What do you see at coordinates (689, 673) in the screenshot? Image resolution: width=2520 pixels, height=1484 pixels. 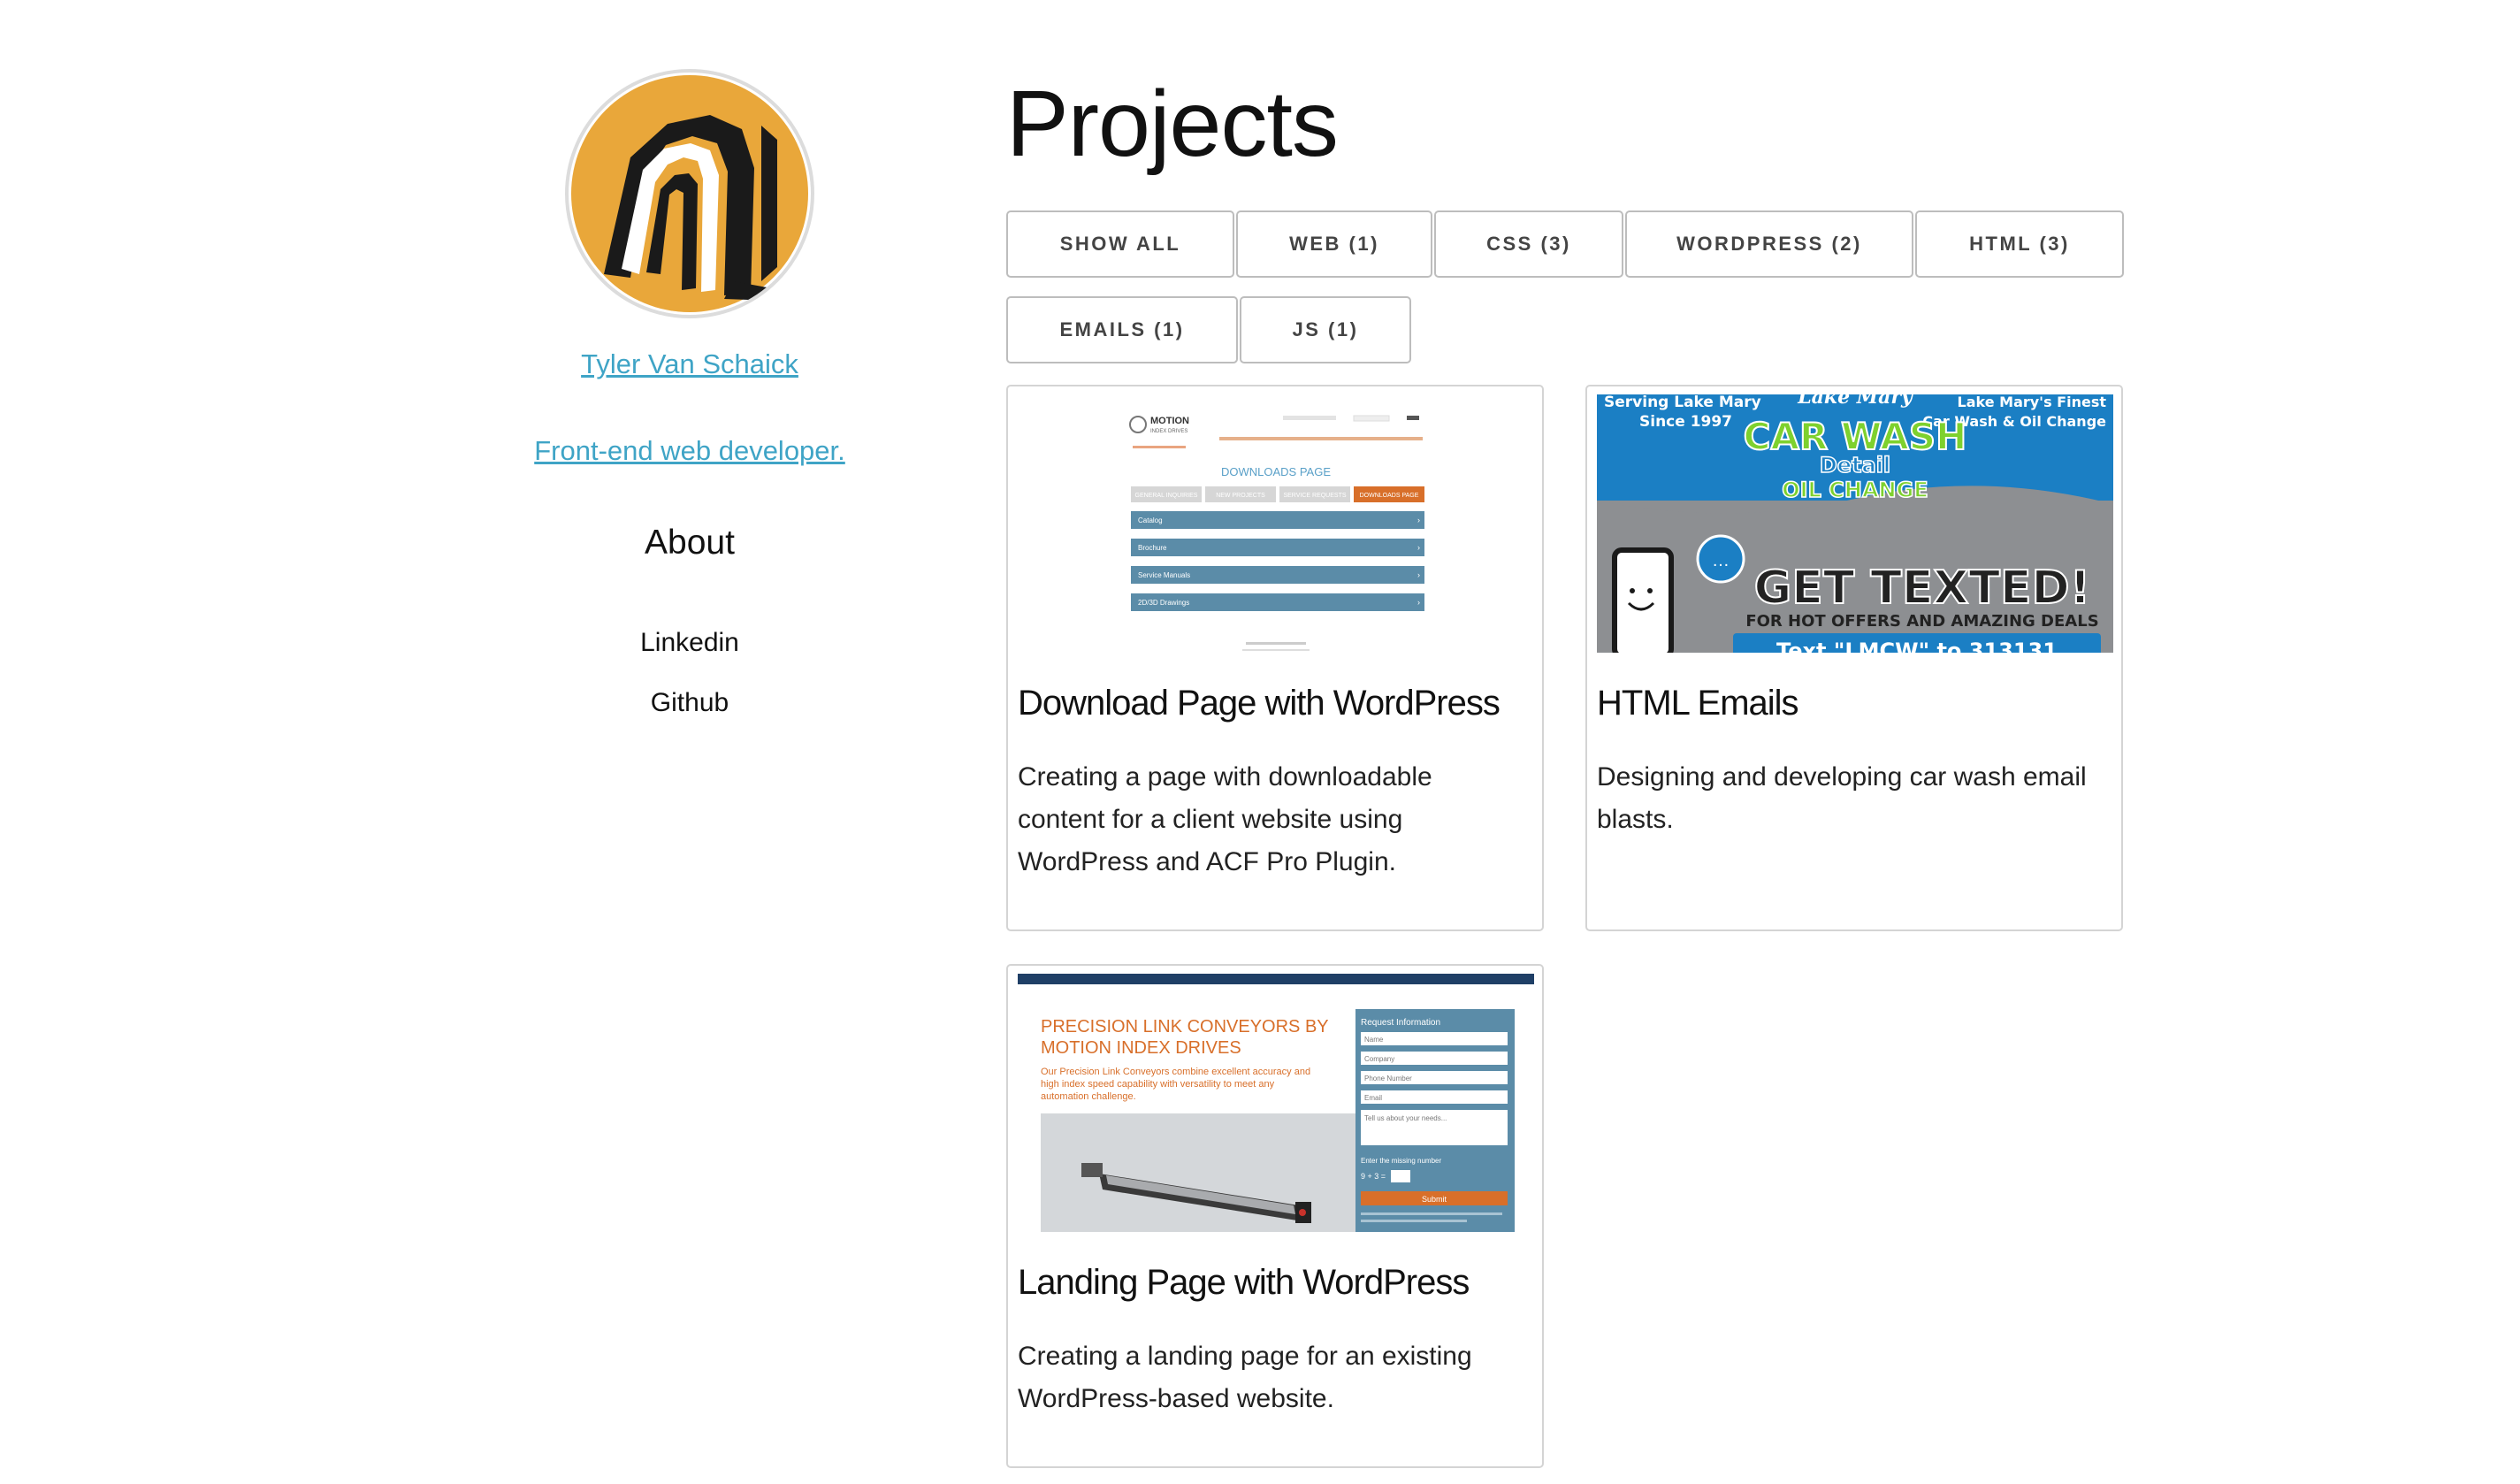 I see `social-links: Linkedin Github` at bounding box center [689, 673].